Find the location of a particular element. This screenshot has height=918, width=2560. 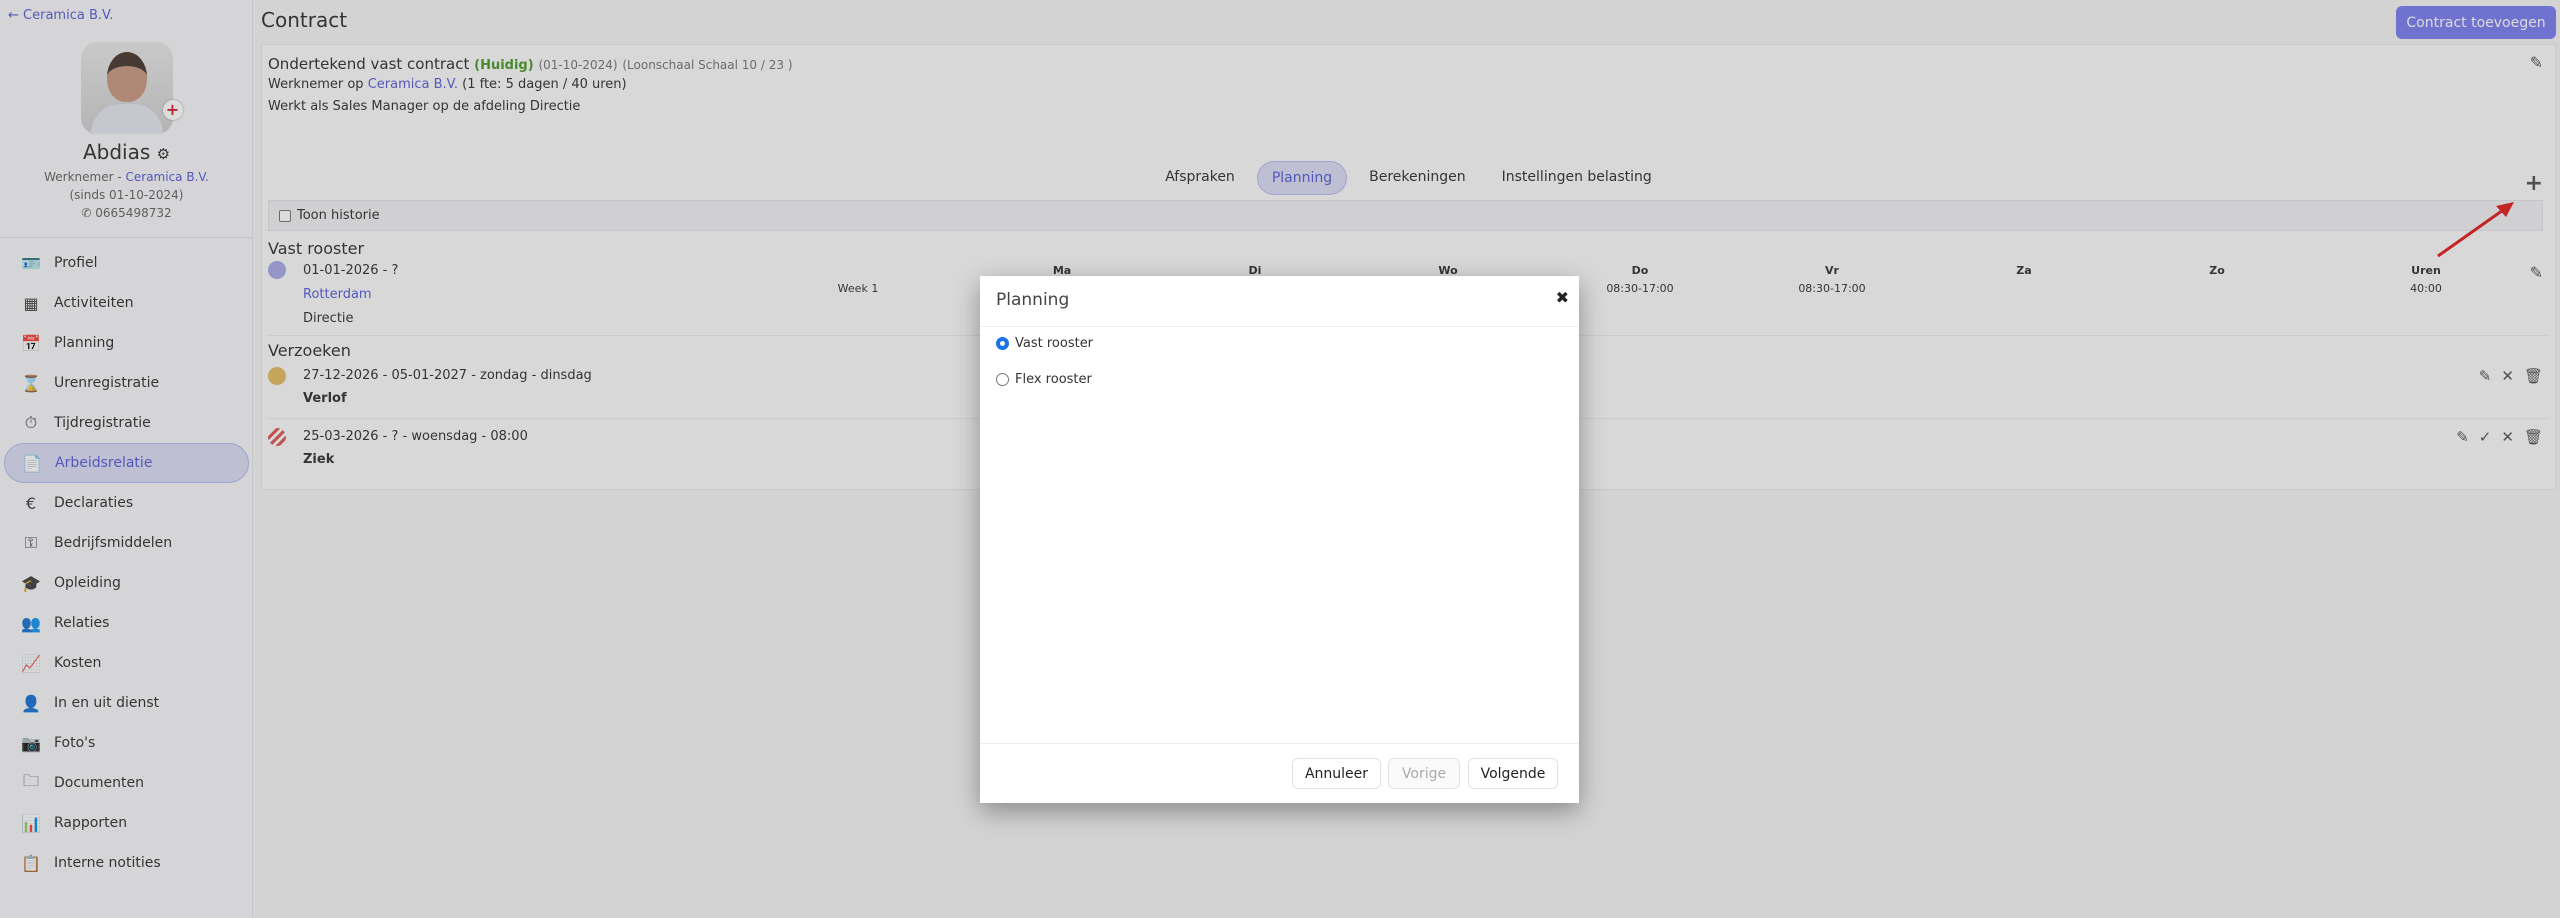

radio-label: Vast rooster is located at coordinates (1054, 343).